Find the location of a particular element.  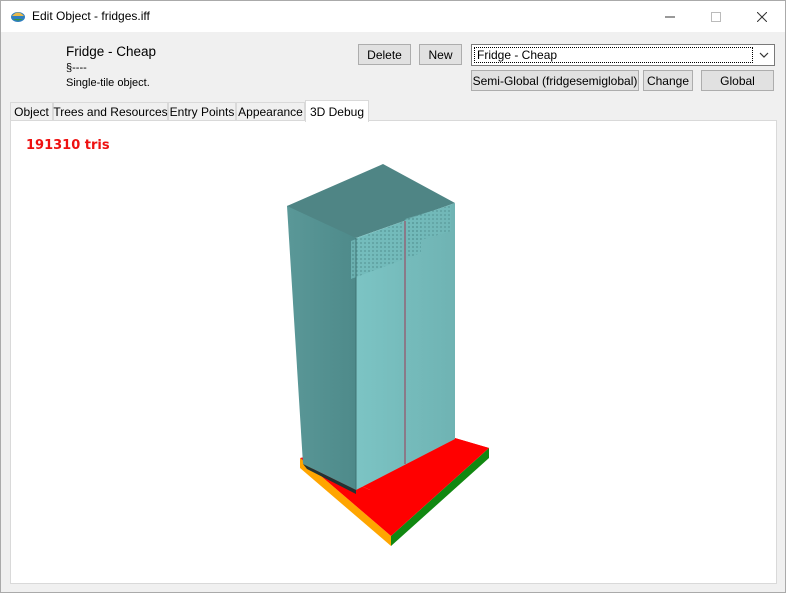

change-button: Change is located at coordinates (668, 80).